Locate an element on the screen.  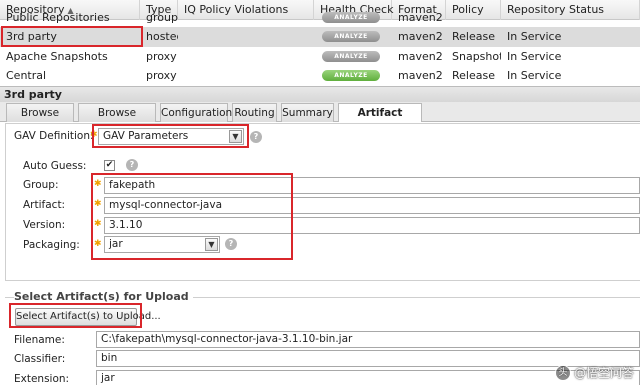
packaging-select: jar ▼ is located at coordinates (162, 244).